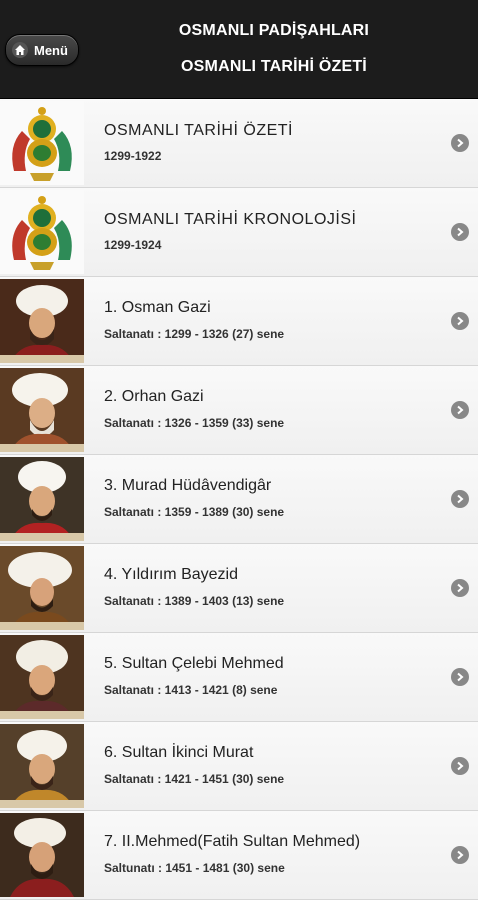 The width and height of the screenshot is (478, 900). Describe the element at coordinates (239, 143) in the screenshot. I see `list-item: OSMANLI TARİHİ ÖZETİ 1299-1922` at that location.